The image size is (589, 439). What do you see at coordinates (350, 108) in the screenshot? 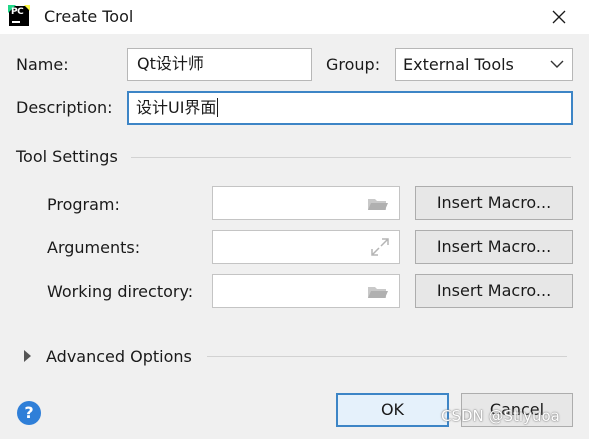
I see `description-input: 设计UI界面` at bounding box center [350, 108].